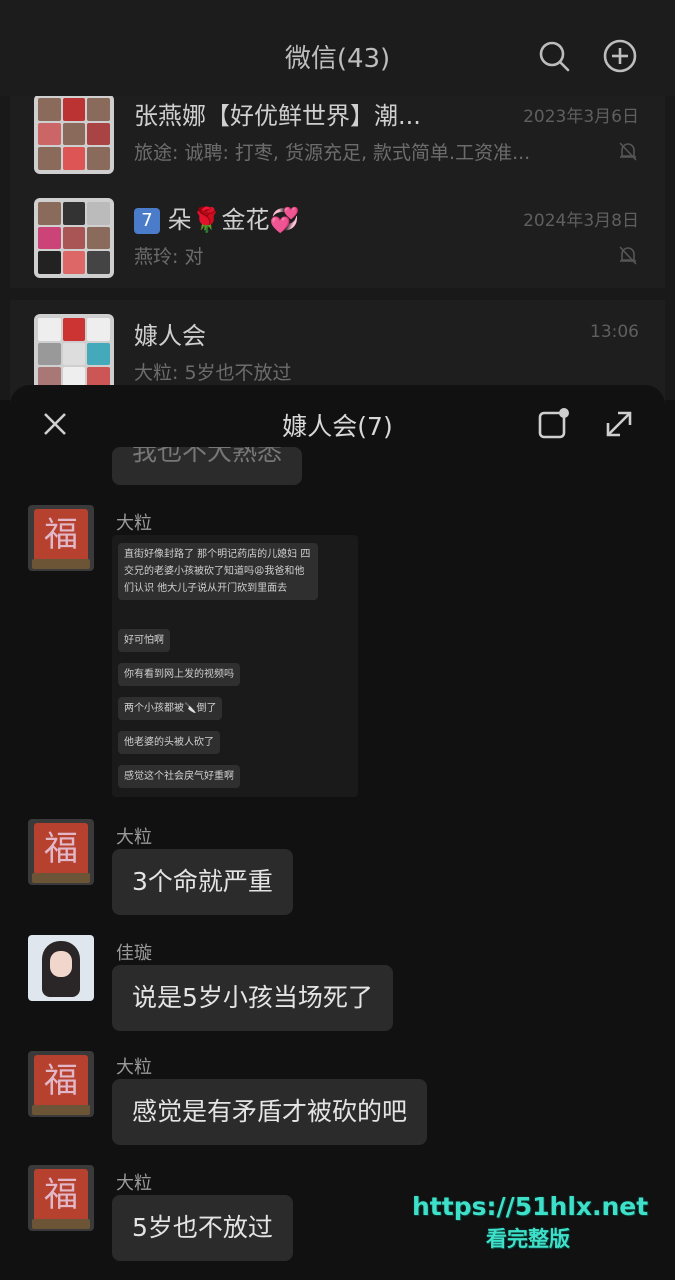 This screenshot has width=675, height=1280. I want to click on float-window-icon, so click(553, 424).